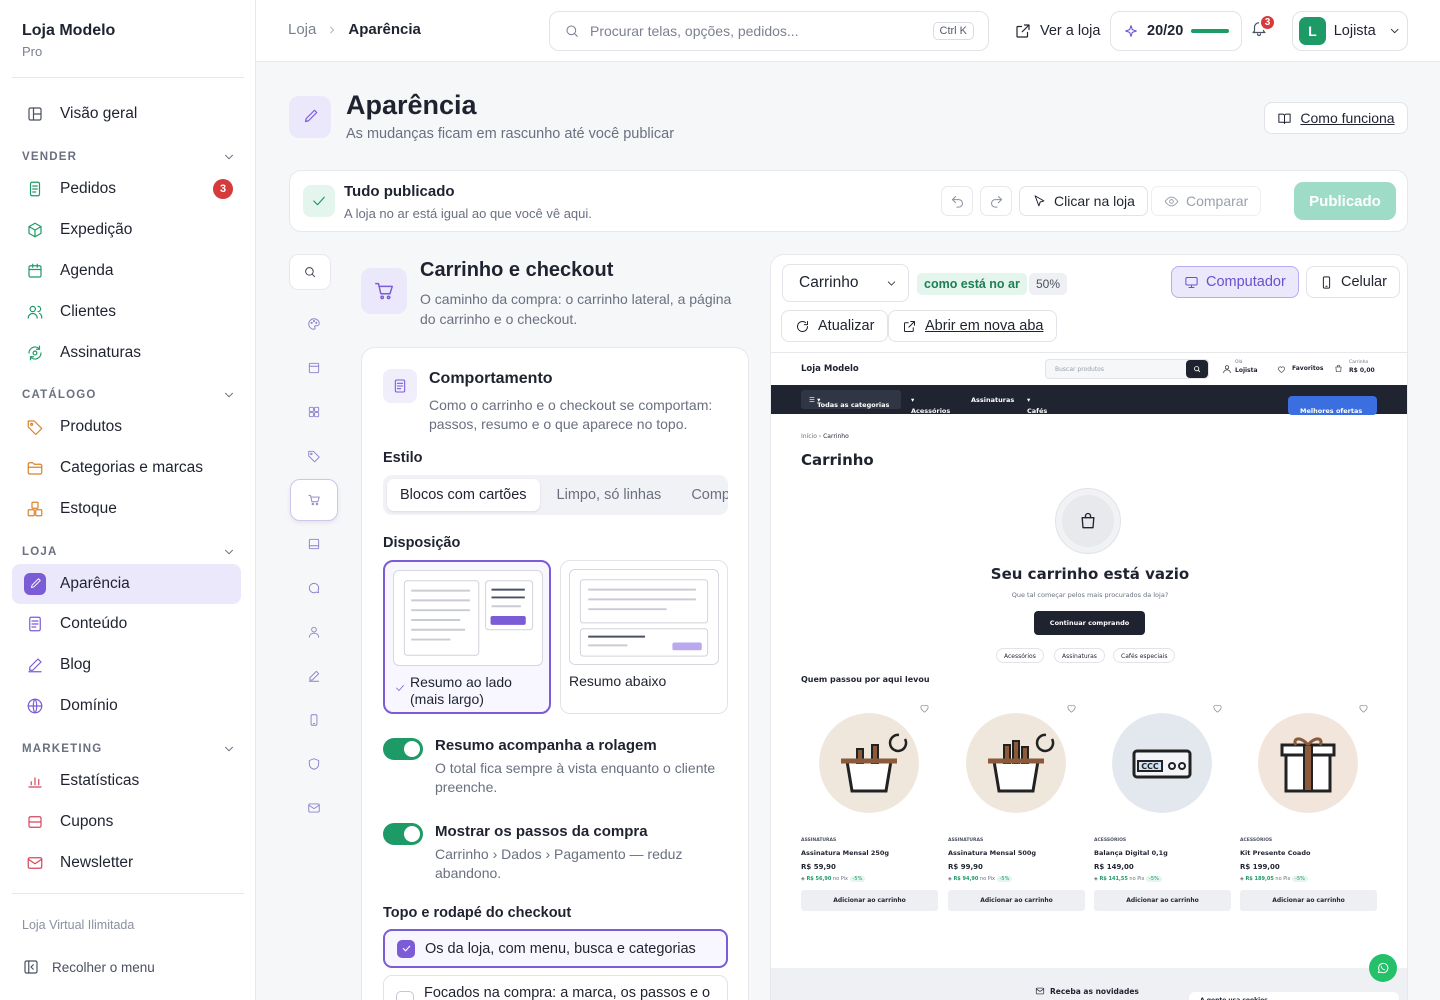 The image size is (1440, 1000). Describe the element at coordinates (1048, 284) in the screenshot. I see `zoom-badge: 50%` at that location.